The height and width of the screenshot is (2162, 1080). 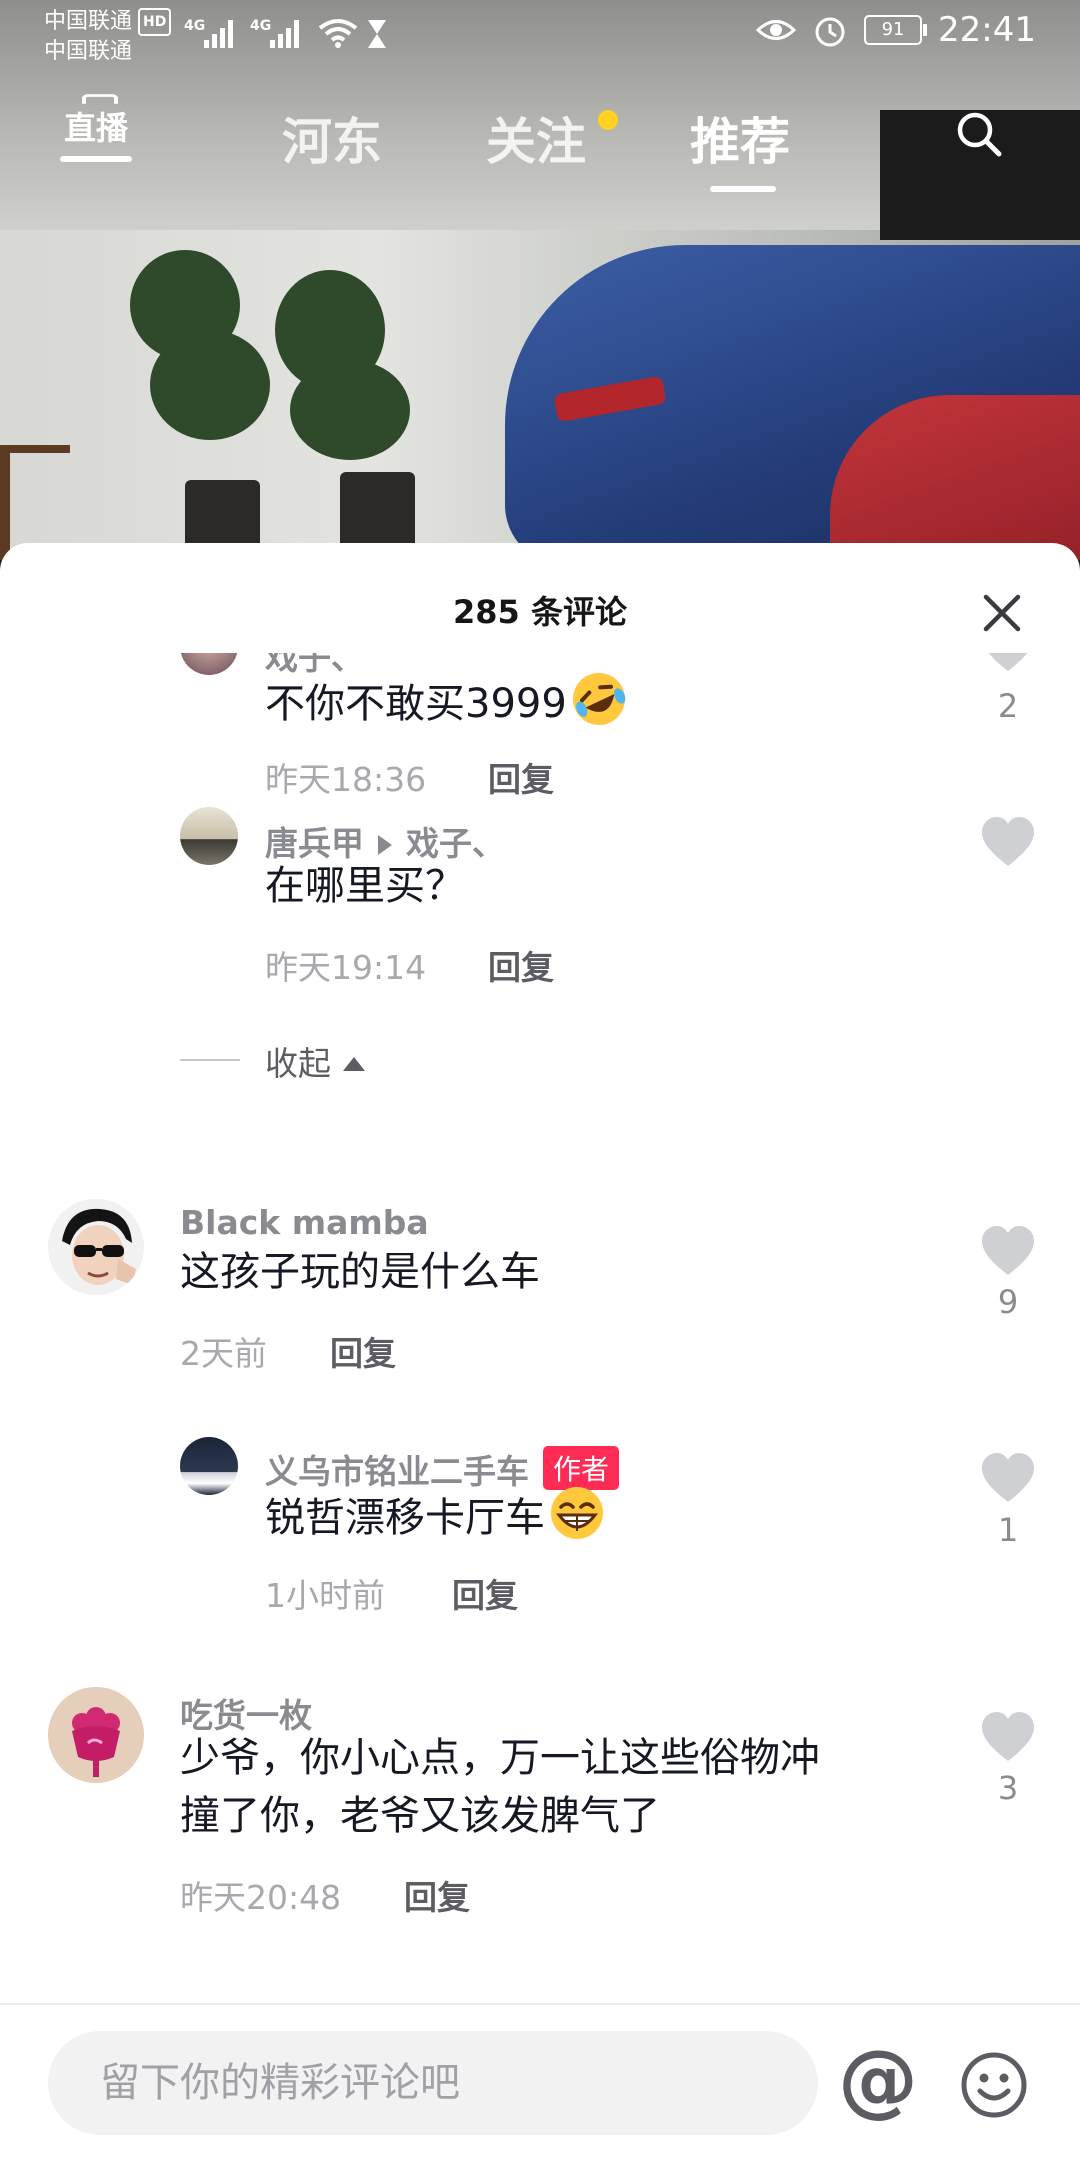 I want to click on battery-indicator: 91, so click(x=896, y=30).